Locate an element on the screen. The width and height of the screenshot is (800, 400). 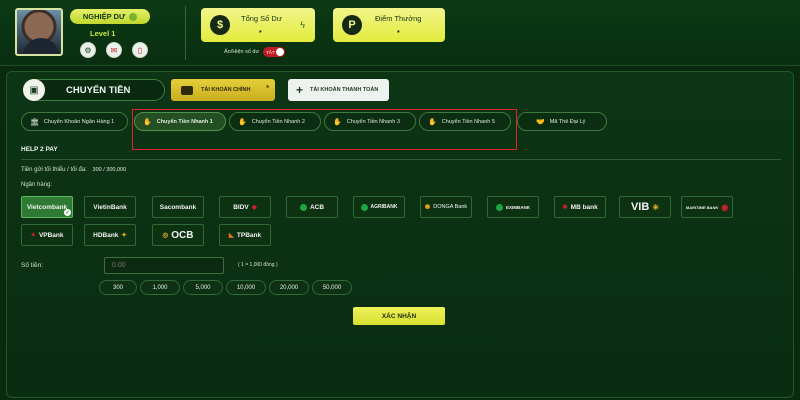
tab-fast-transfer-3: ✋ Chuyển Tiền Nhanh 3 is located at coordinates (370, 121).